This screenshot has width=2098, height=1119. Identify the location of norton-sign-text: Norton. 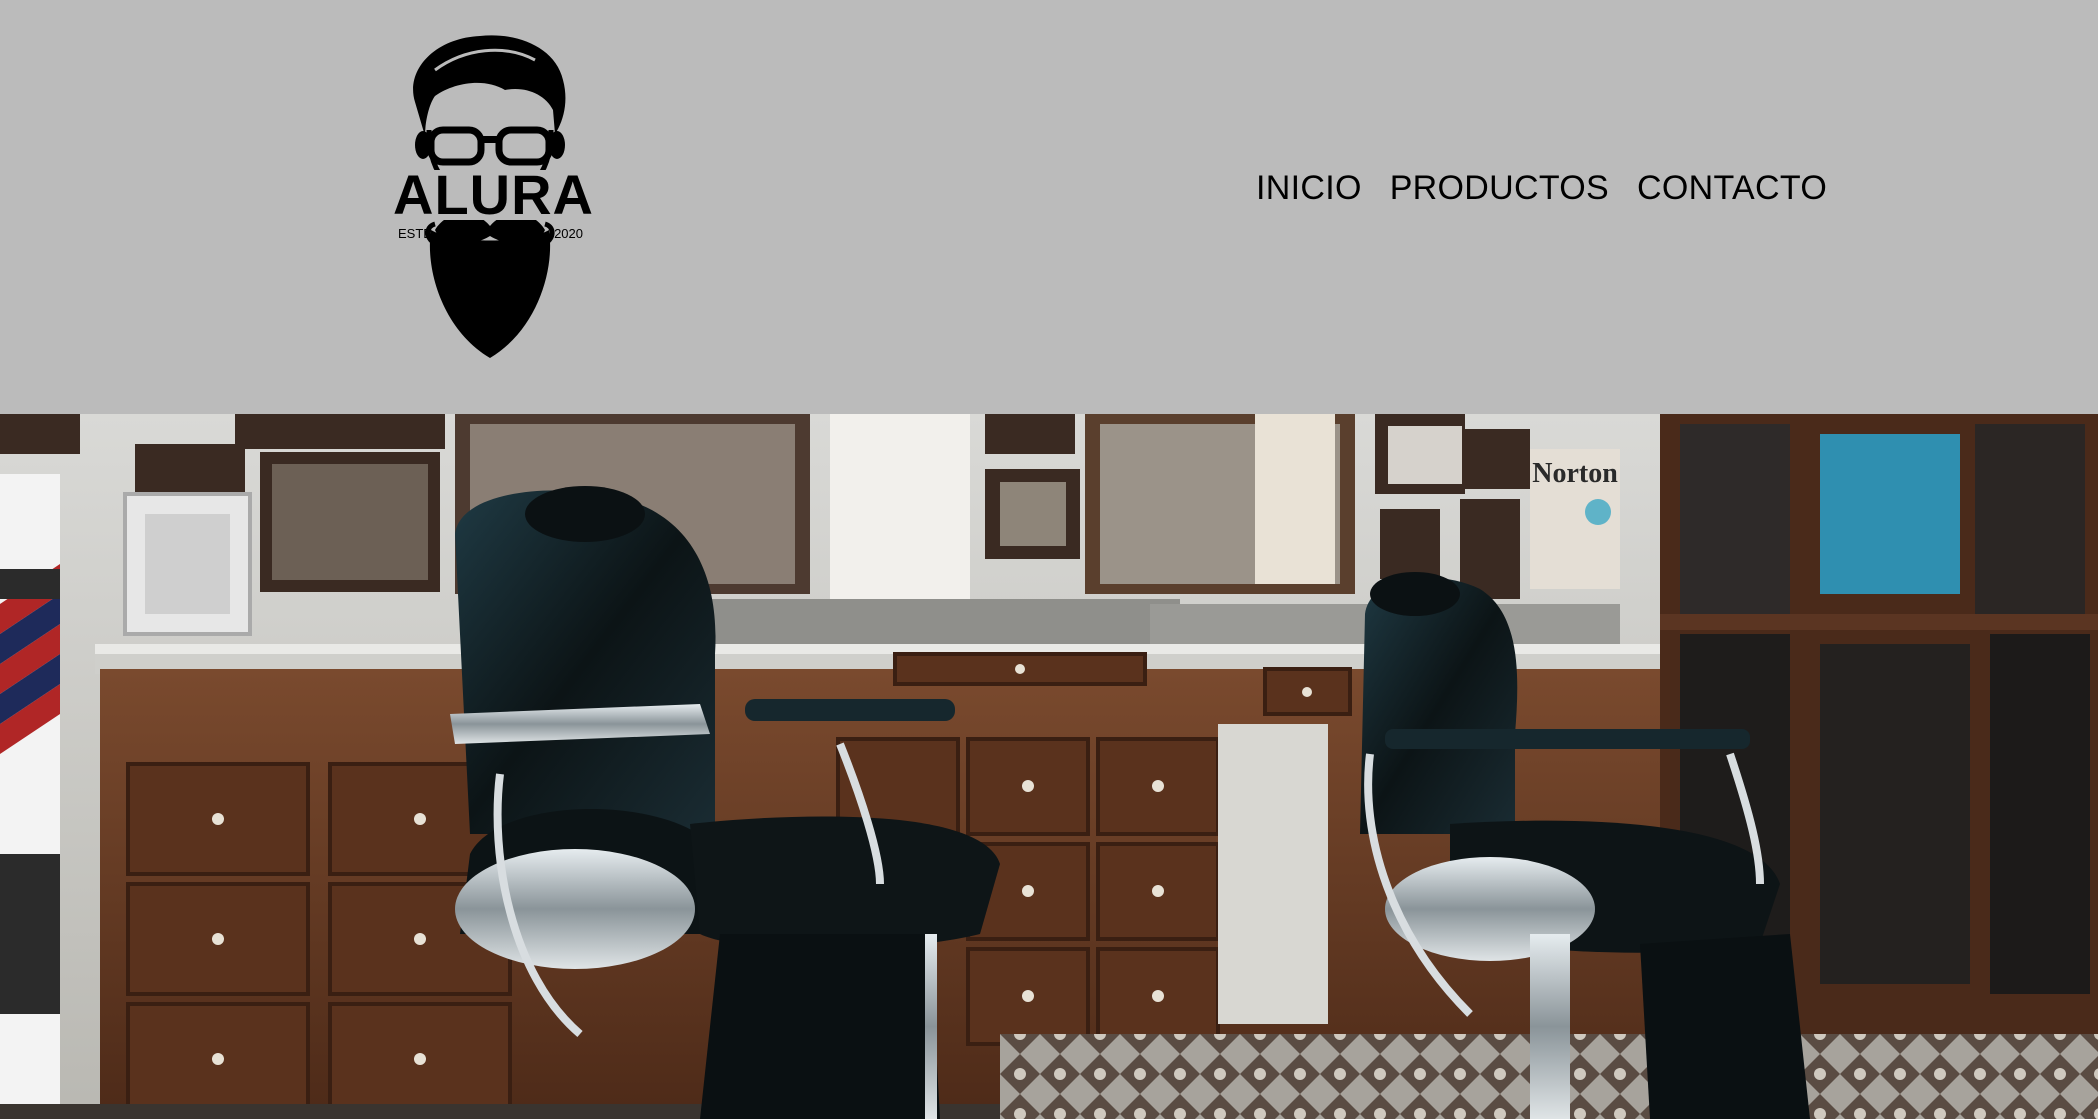
(1575, 473).